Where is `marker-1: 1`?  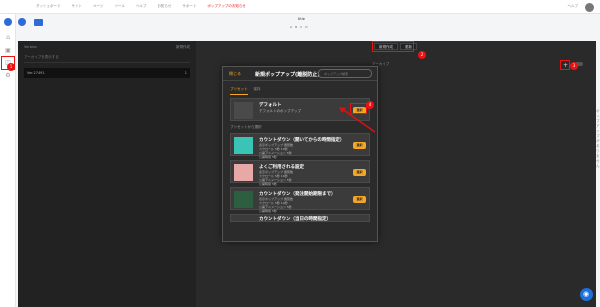 marker-1: 1 is located at coordinates (11, 67).